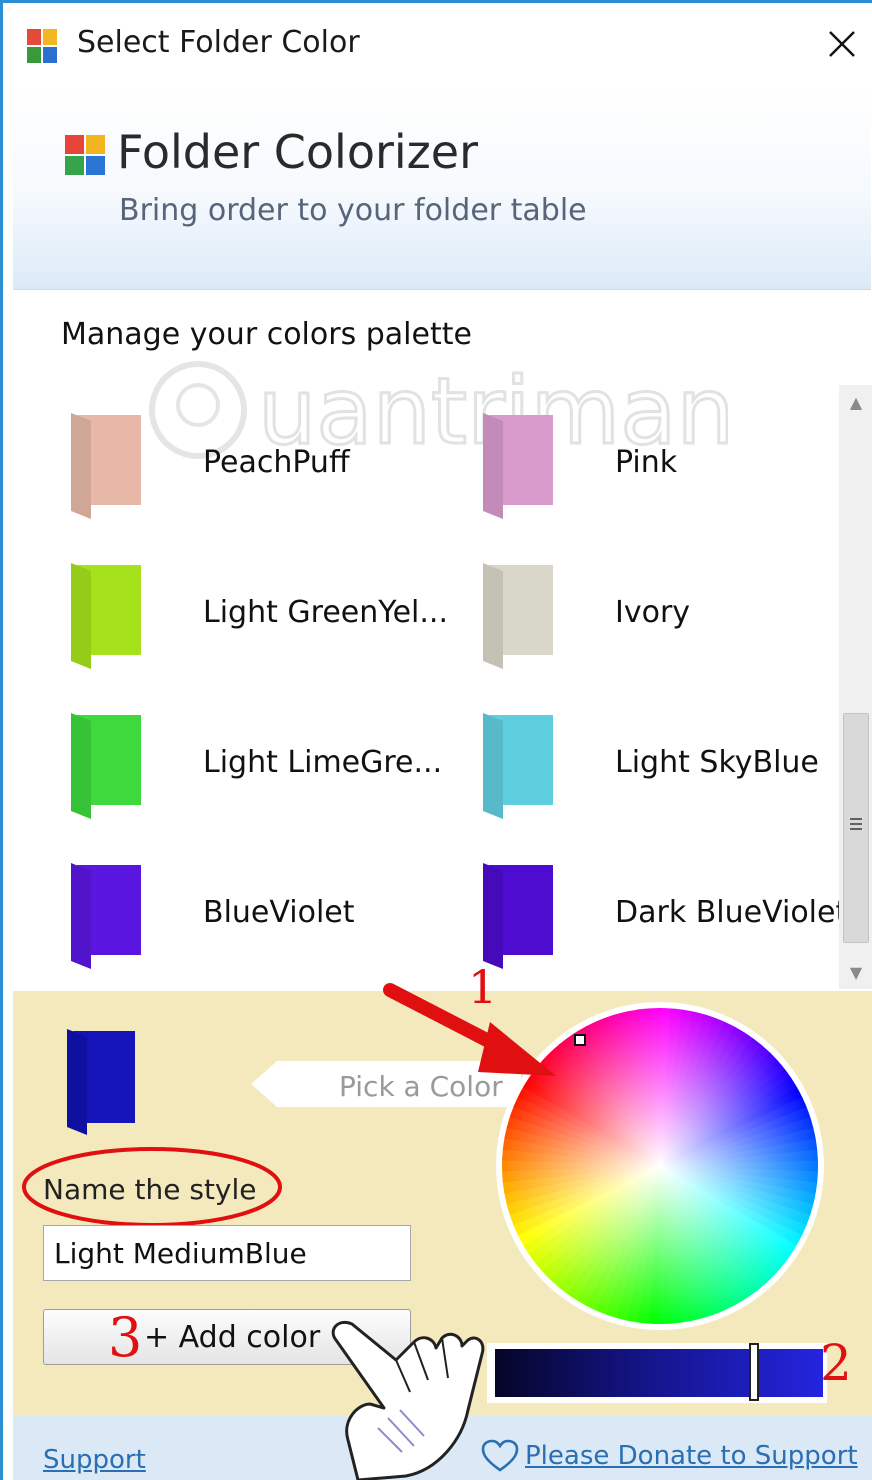  I want to click on preview-folder-icon, so click(101, 1082).